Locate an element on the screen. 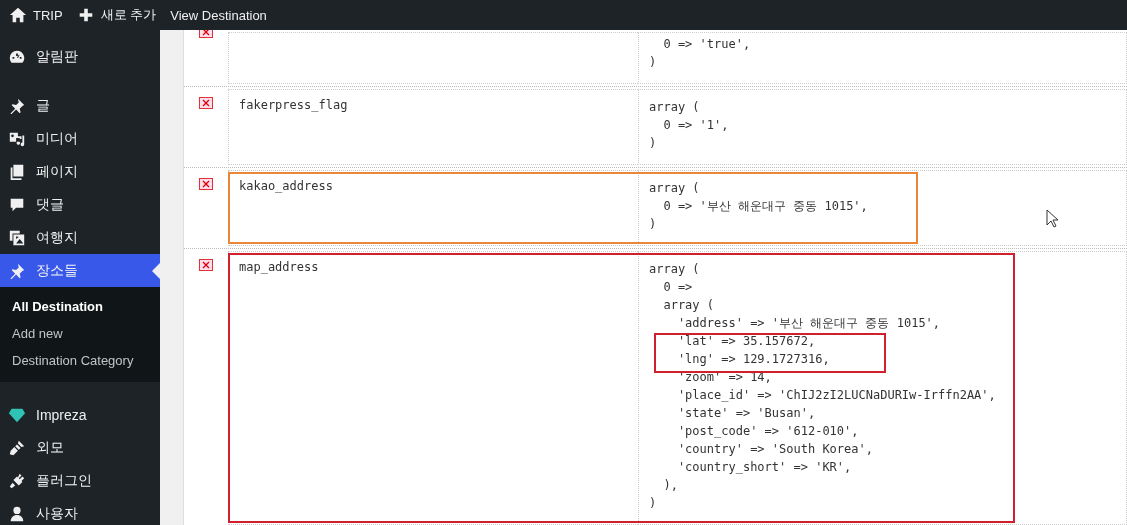 The height and width of the screenshot is (525, 1127). current-pointer-icon is located at coordinates (156, 271).